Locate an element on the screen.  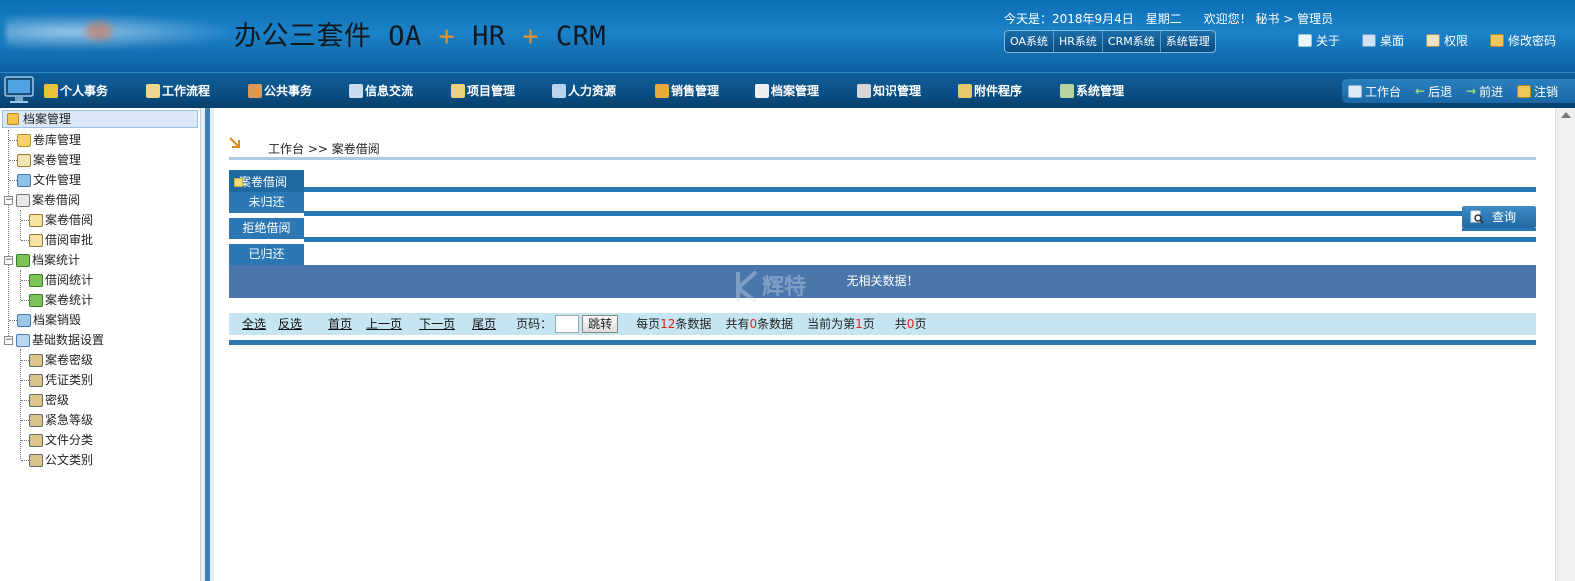
tab-returned: 已归还 is located at coordinates (266, 254).